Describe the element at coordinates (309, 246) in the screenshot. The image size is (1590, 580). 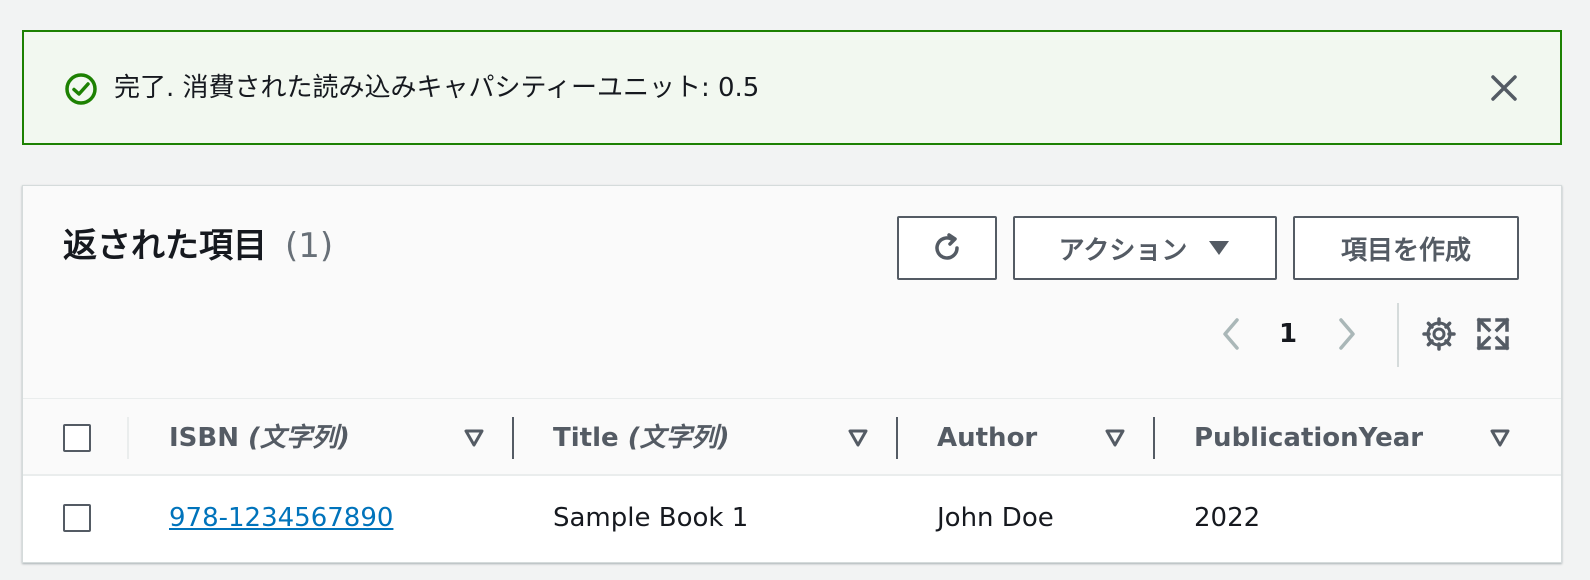
I see `item-count: (1)` at that location.